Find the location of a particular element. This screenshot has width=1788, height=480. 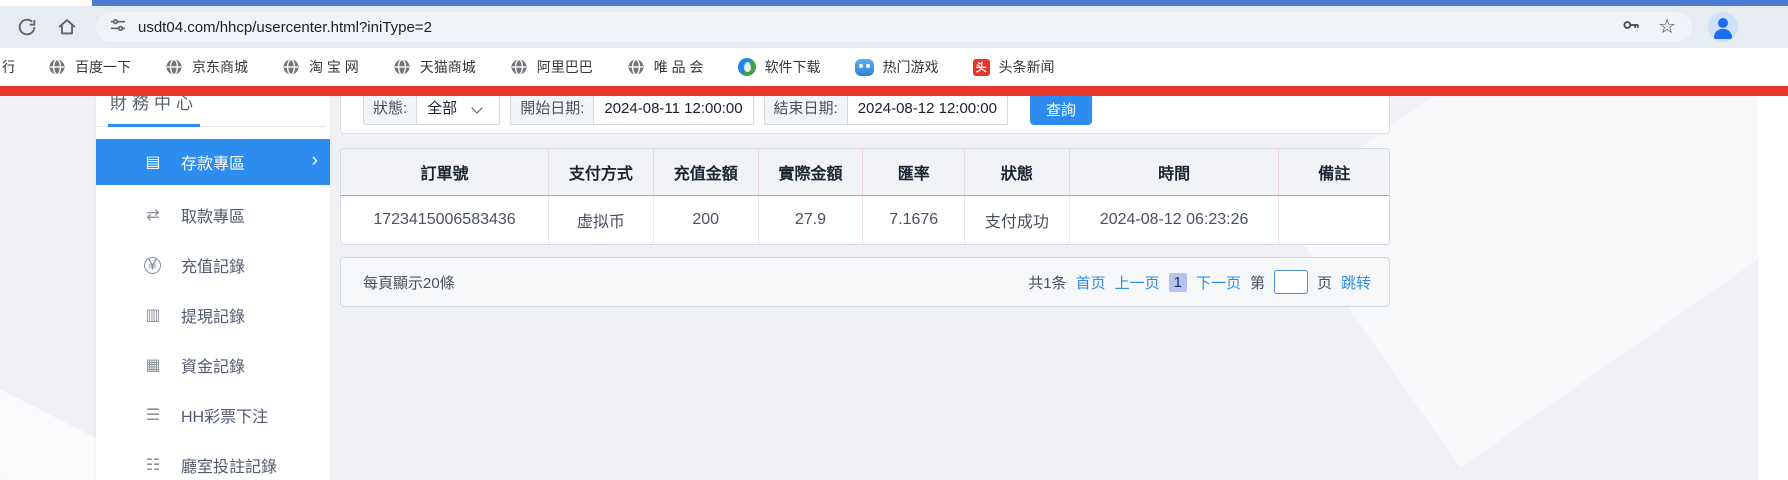

sidebar-menu: 存款專區 › 取款專區 充值記錄 提現記錄 資金記錄 is located at coordinates (213, 309).